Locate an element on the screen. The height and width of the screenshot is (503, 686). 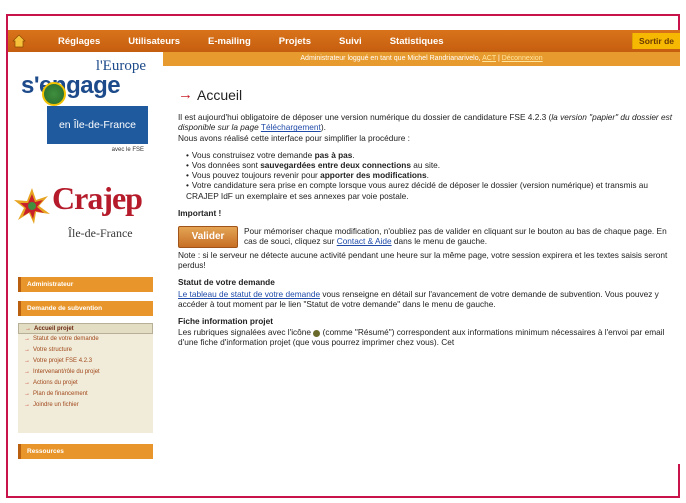
sidebar-item-intervenants: → Intervenant/rôle du projet is located at coordinates (85, 372).